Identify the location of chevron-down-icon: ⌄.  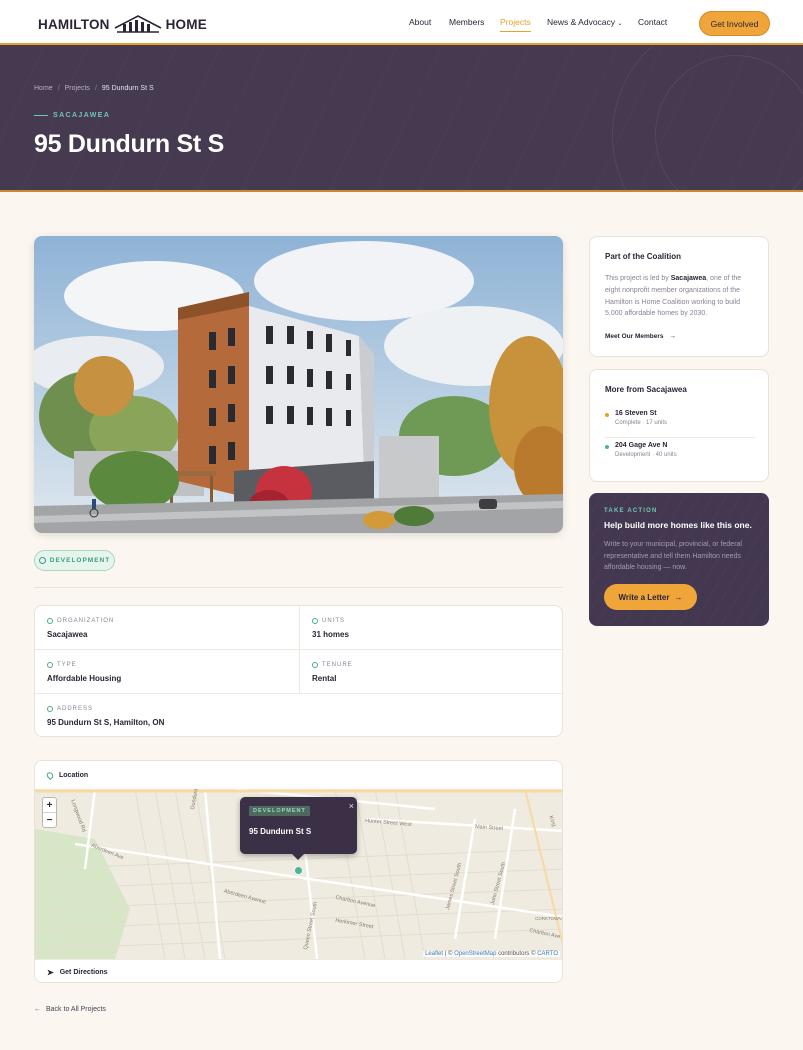
(620, 24).